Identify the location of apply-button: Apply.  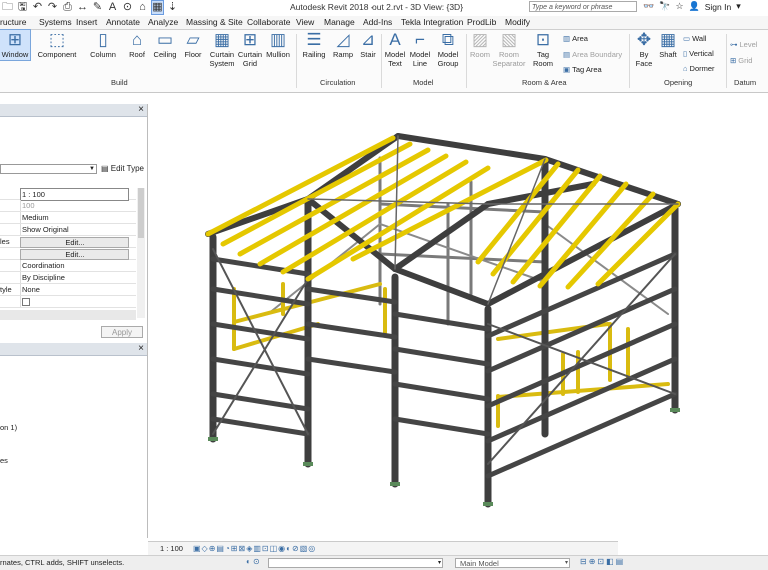
(122, 332).